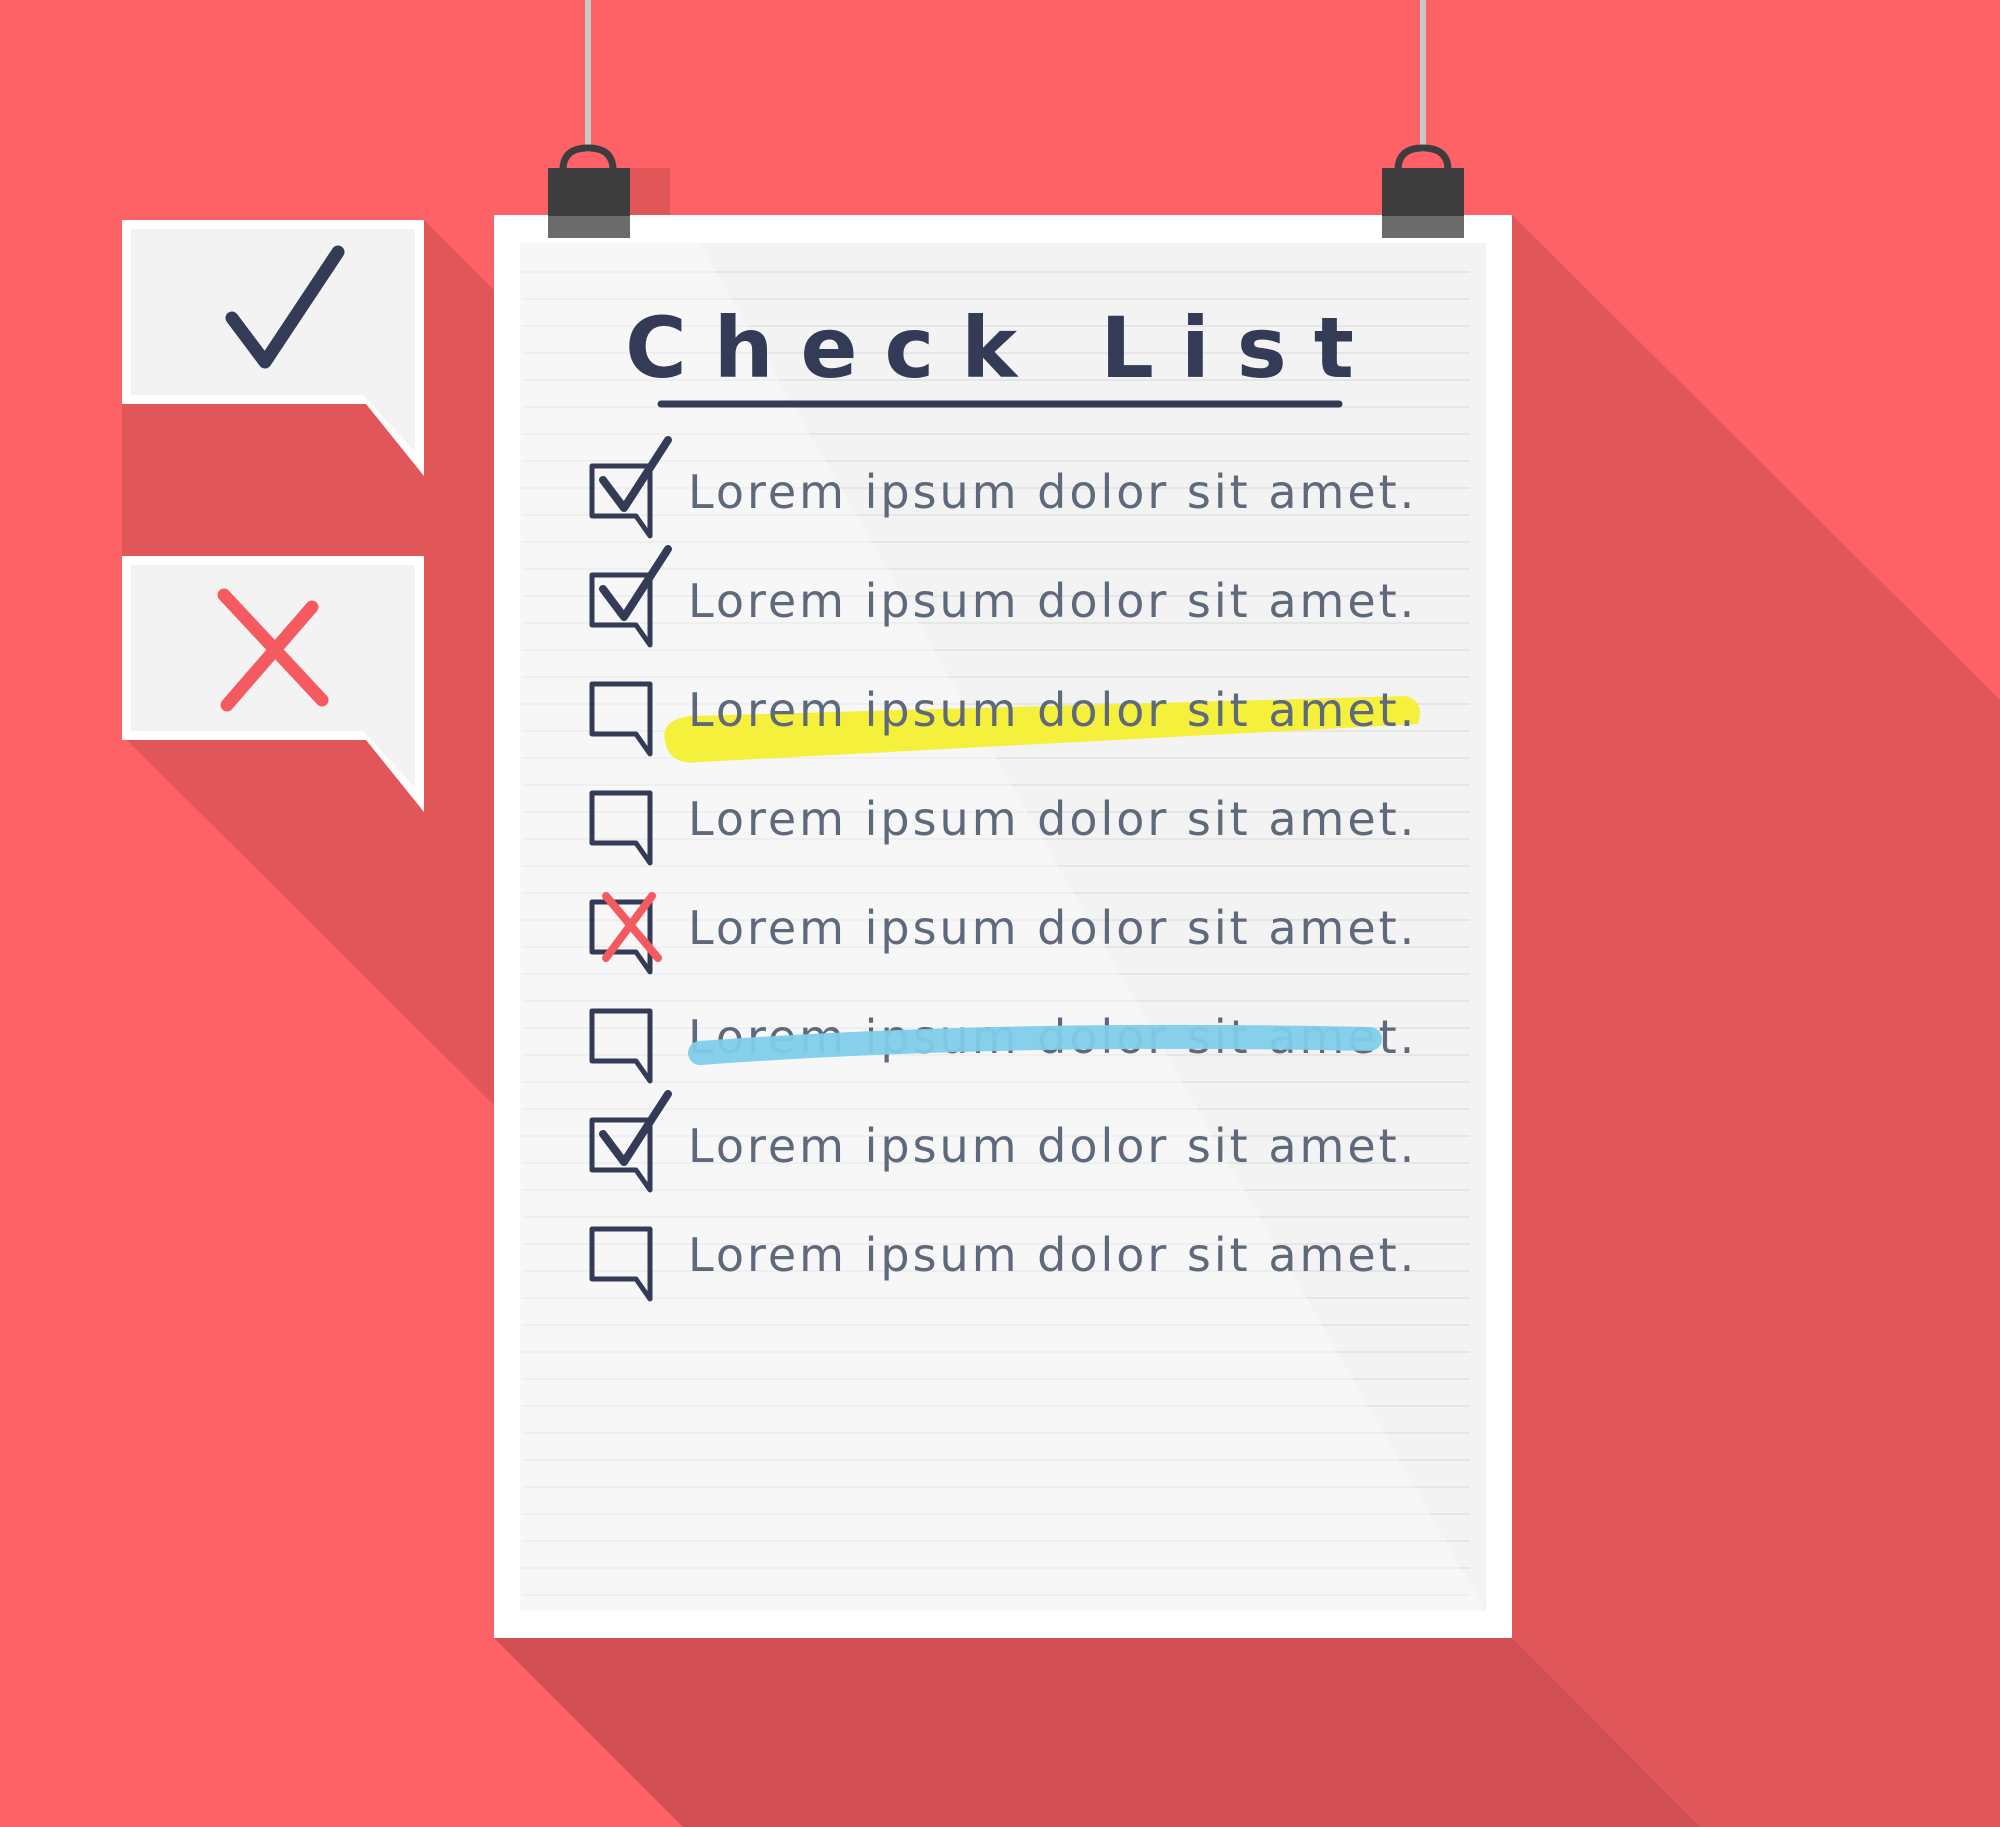 This screenshot has height=1827, width=2000. What do you see at coordinates (1097, 1732) in the screenshot?
I see `paper-bottom-shadow` at bounding box center [1097, 1732].